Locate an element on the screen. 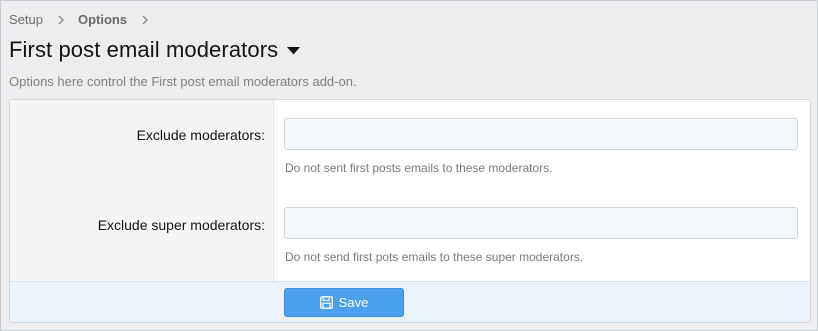 Image resolution: width=818 pixels, height=331 pixels. title-row: First post email moderators is located at coordinates (155, 50).